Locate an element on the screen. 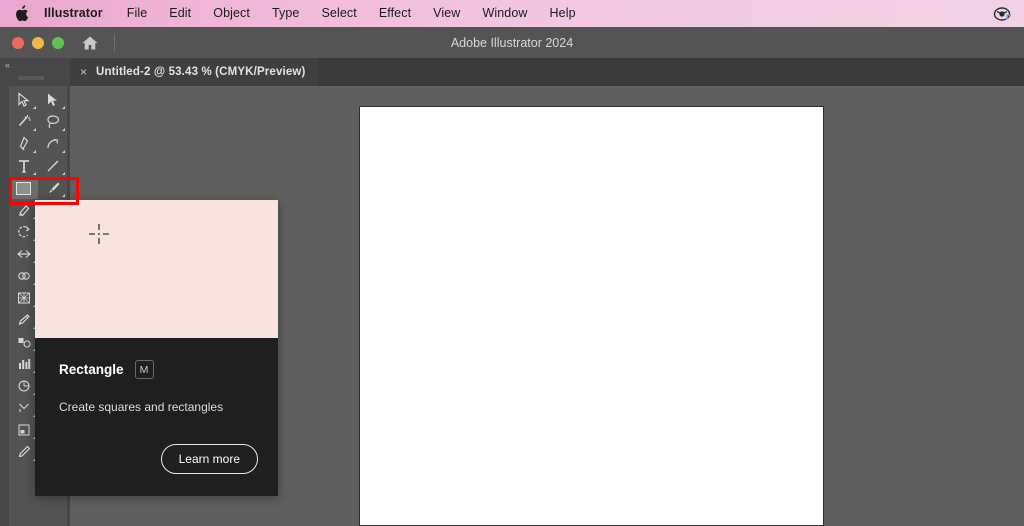 The height and width of the screenshot is (526, 1024). direct-selection-tool is located at coordinates (52, 100).